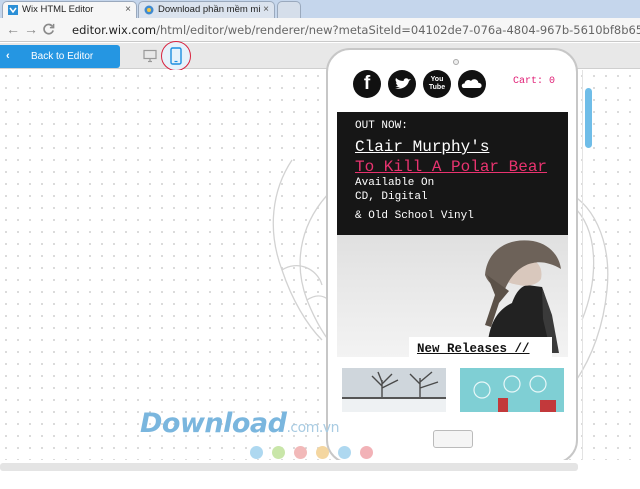 This screenshot has height=489, width=640. What do you see at coordinates (414, 216) in the screenshot?
I see `promo-line-3: & Old School Vinyl` at bounding box center [414, 216].